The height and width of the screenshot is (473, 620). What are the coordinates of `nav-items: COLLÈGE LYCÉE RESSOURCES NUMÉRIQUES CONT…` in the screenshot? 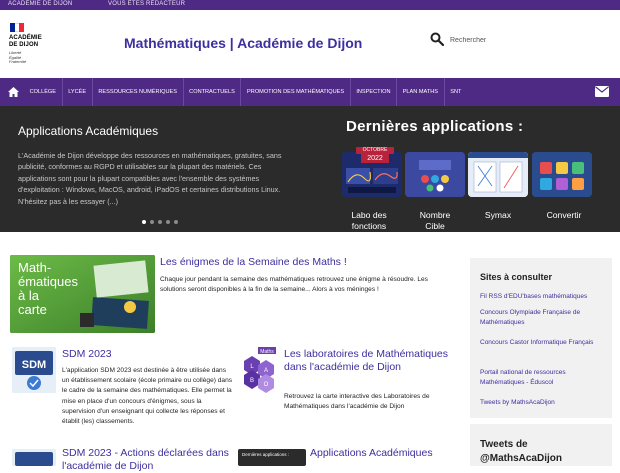 It's located at (245, 92).